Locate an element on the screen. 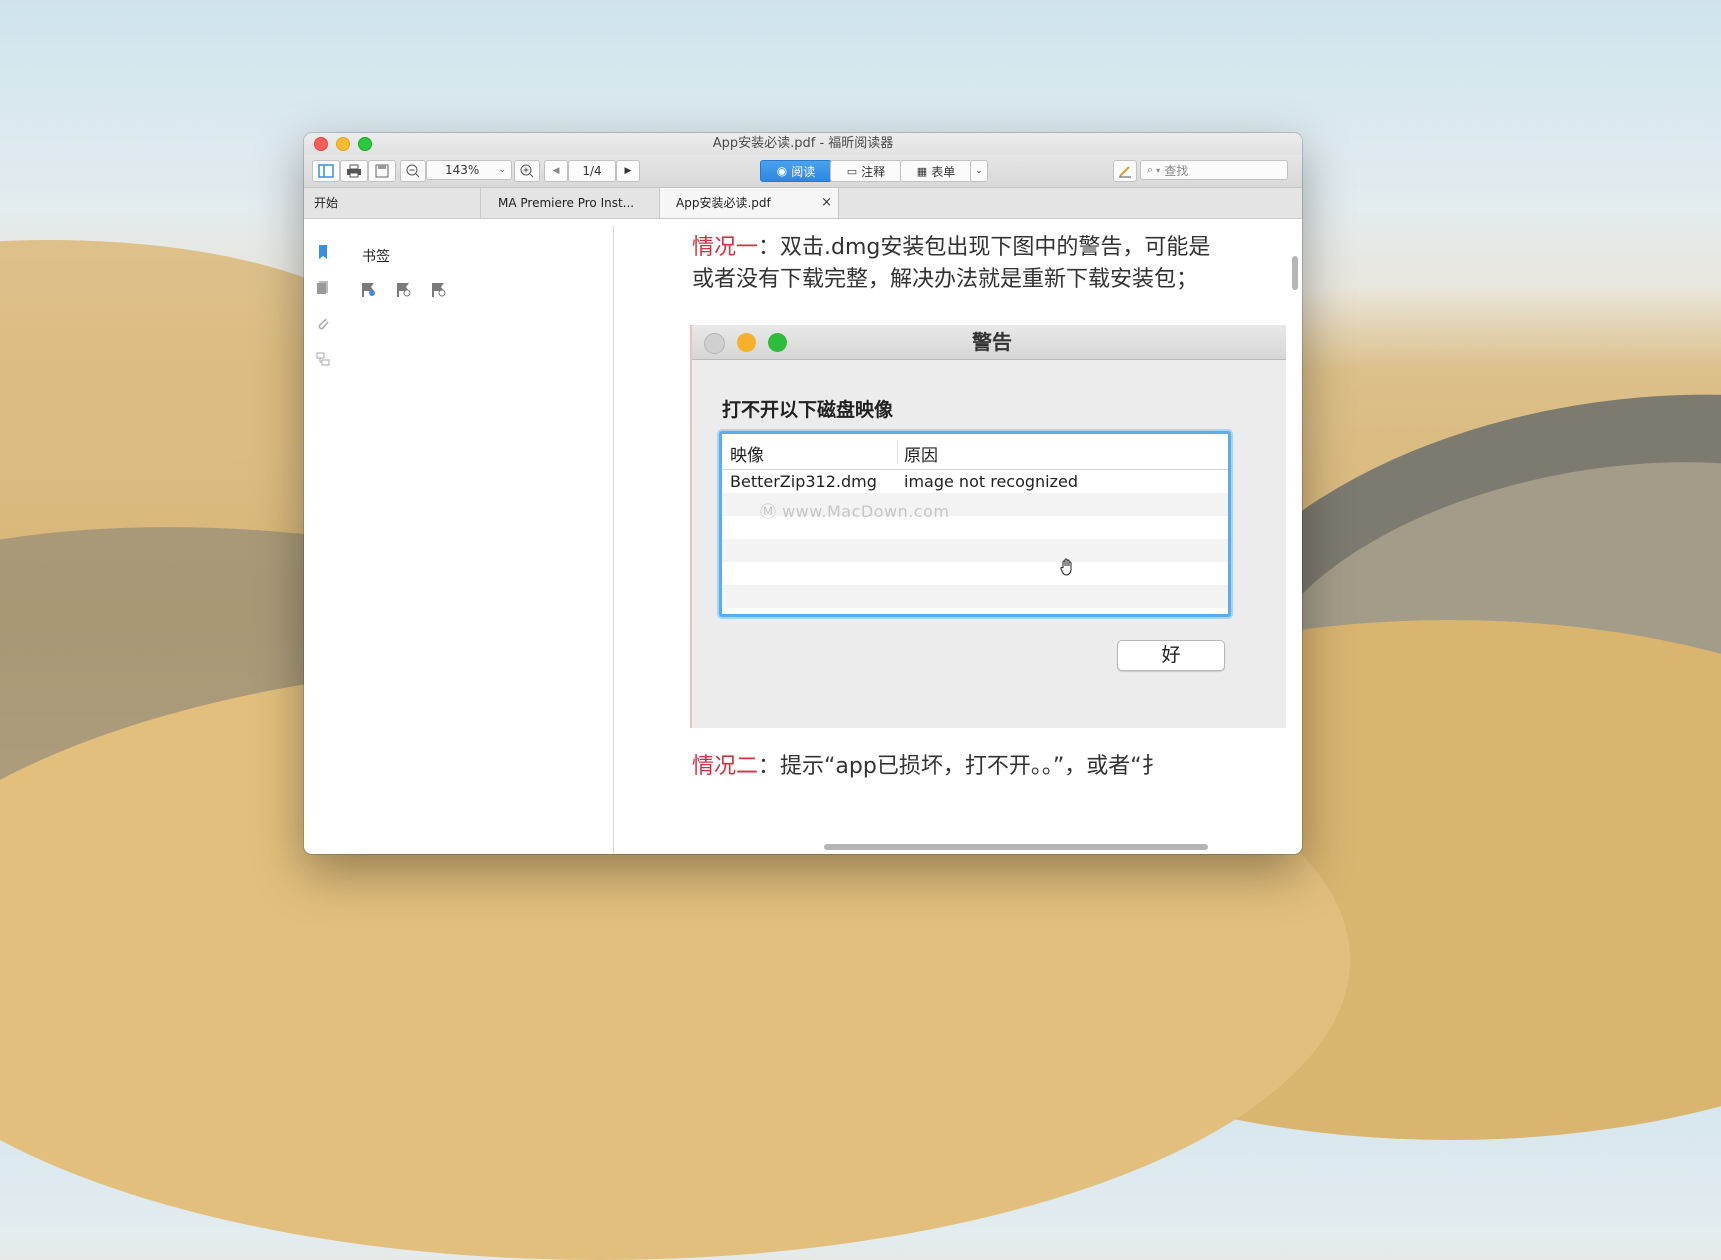  save-button is located at coordinates (382, 171).